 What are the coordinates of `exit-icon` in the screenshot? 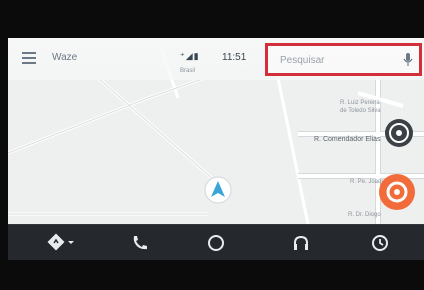 It's located at (380, 243).